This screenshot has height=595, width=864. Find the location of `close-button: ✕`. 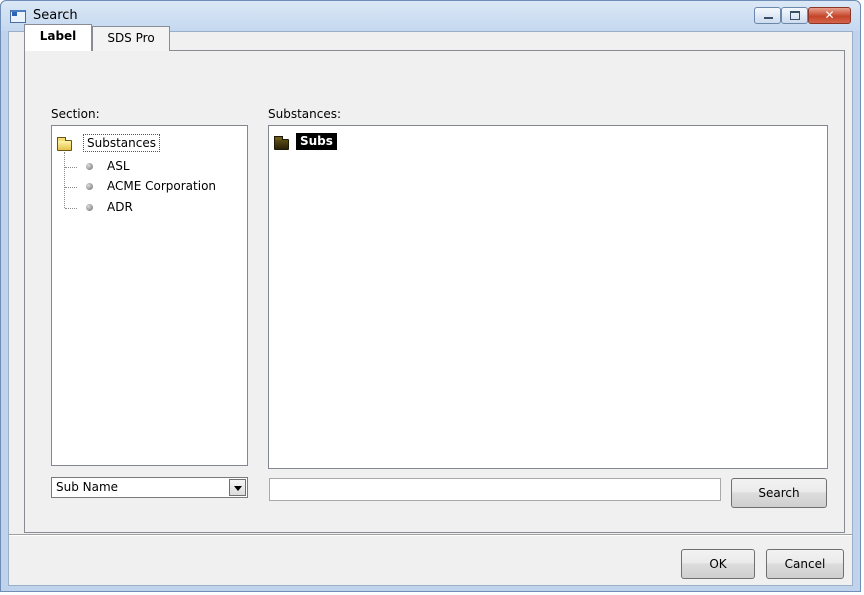

close-button: ✕ is located at coordinates (829, 15).